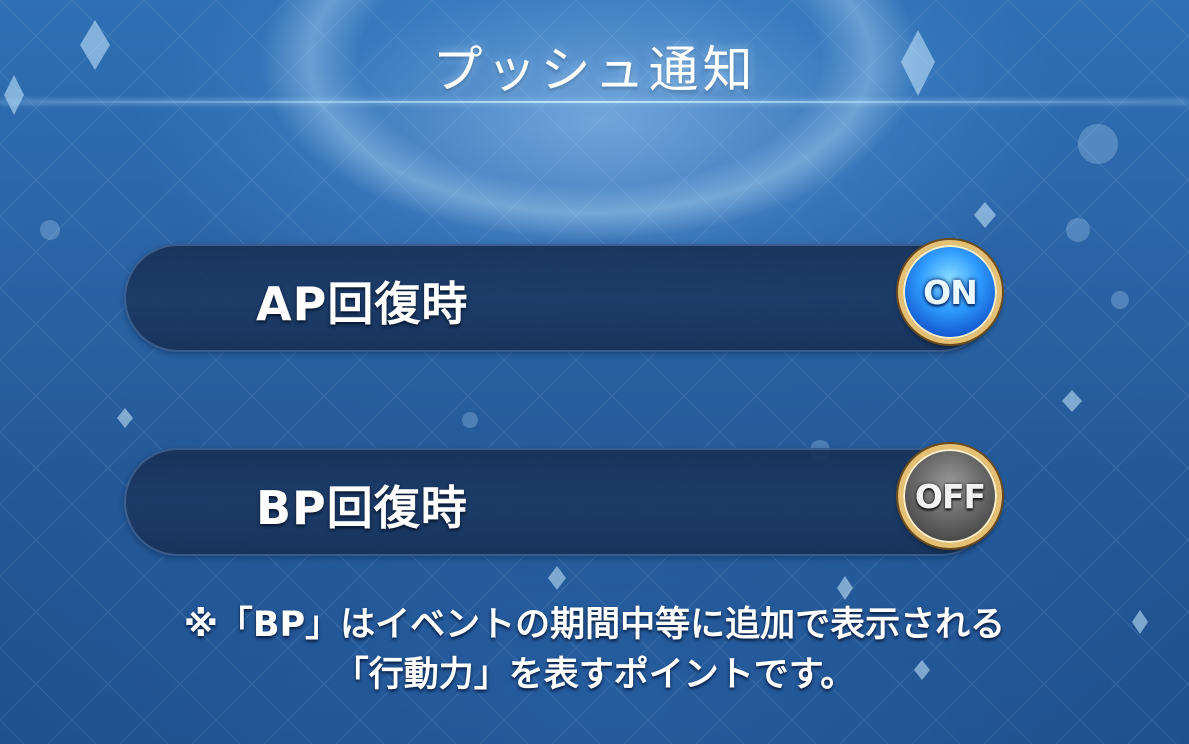 Image resolution: width=1189 pixels, height=744 pixels. Describe the element at coordinates (594, 625) in the screenshot. I see `note-line-1: ※「BP」はイベントの期間中等に追加で表示される` at that location.